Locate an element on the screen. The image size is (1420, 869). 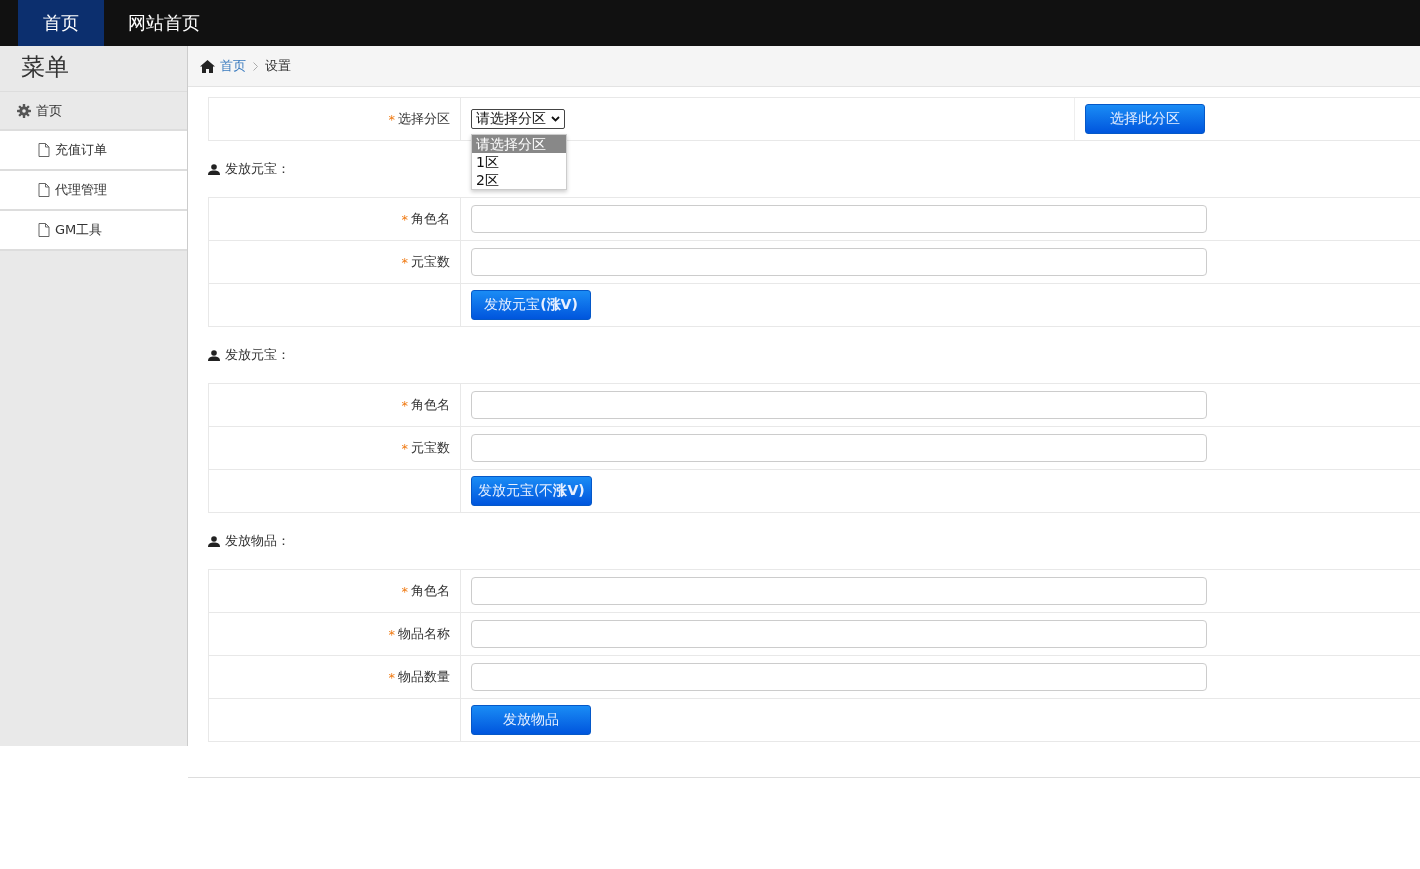
submit-button: 发放物品 is located at coordinates (531, 720).